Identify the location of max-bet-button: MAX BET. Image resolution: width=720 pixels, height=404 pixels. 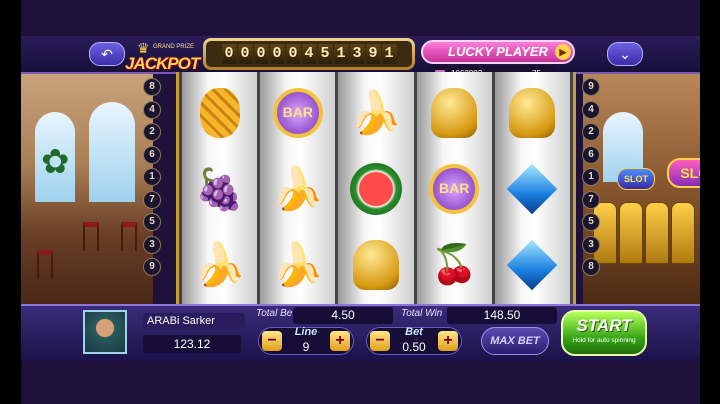
(515, 341).